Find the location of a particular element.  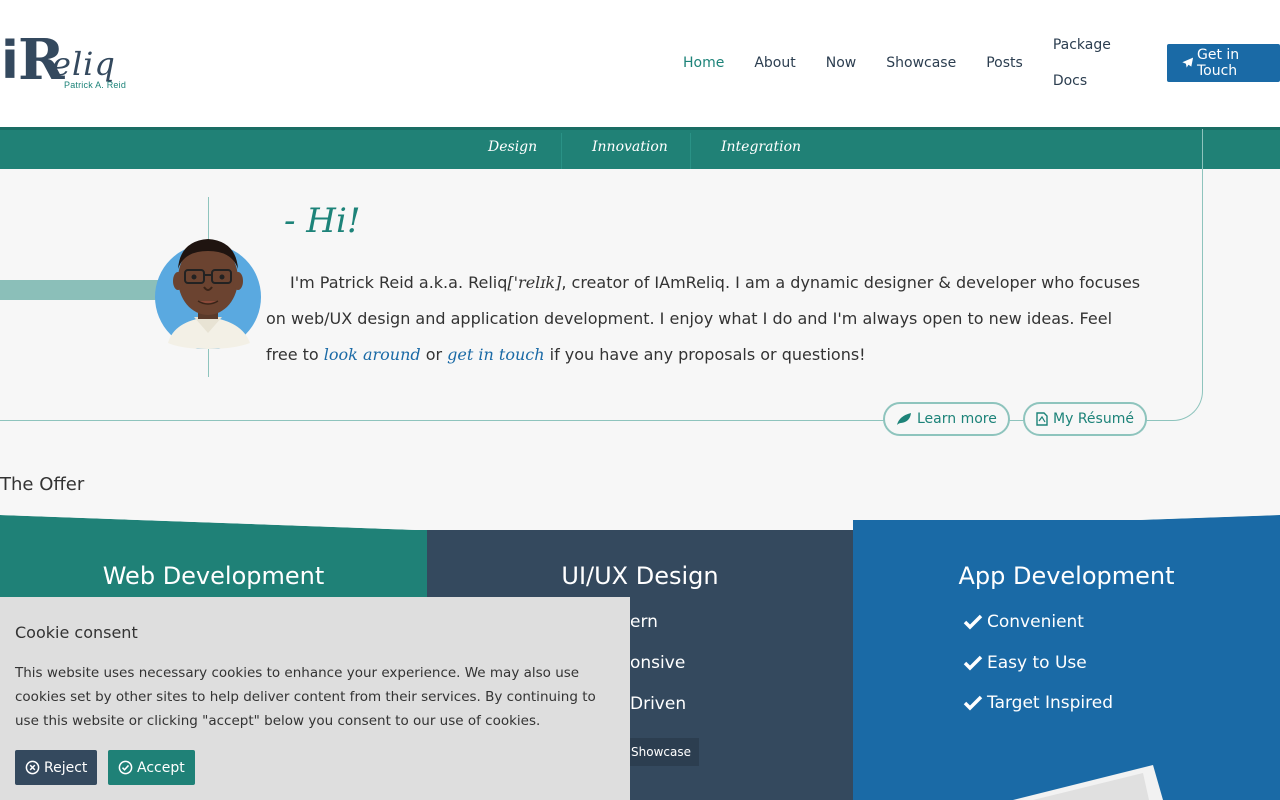

nav-home: Home is located at coordinates (703, 63).